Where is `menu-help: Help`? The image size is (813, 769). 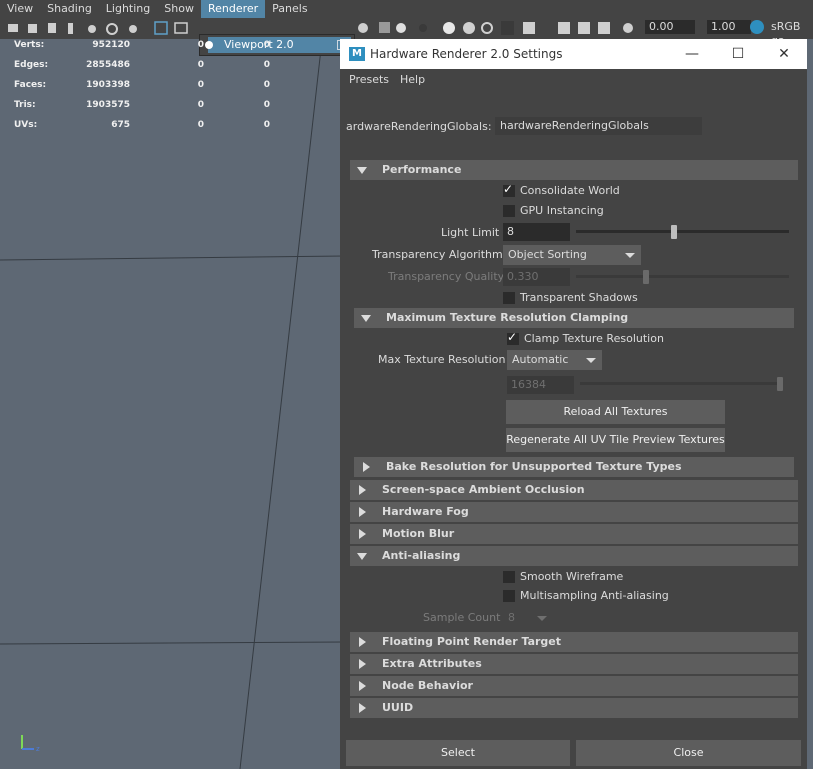
menu-help: Help is located at coordinates (412, 79).